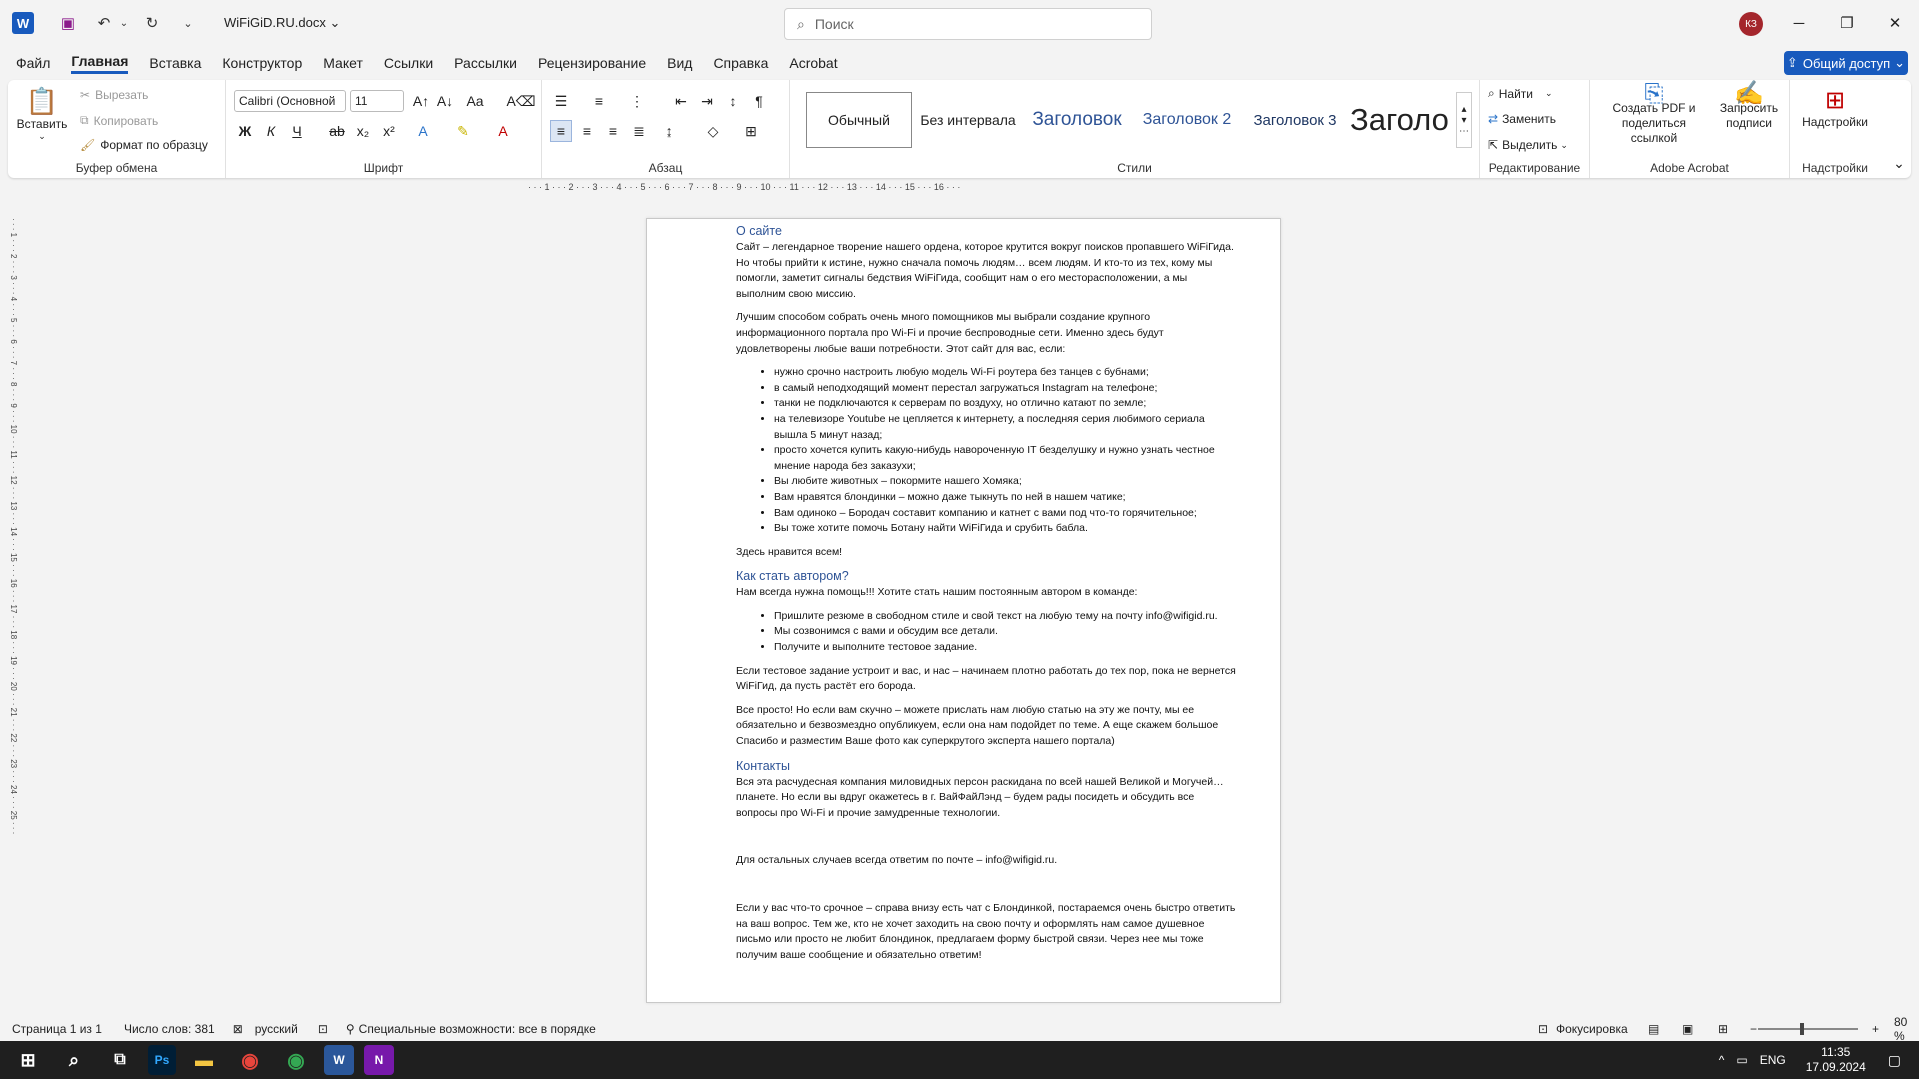  I want to click on highlight-icon: ✎, so click(463, 131).